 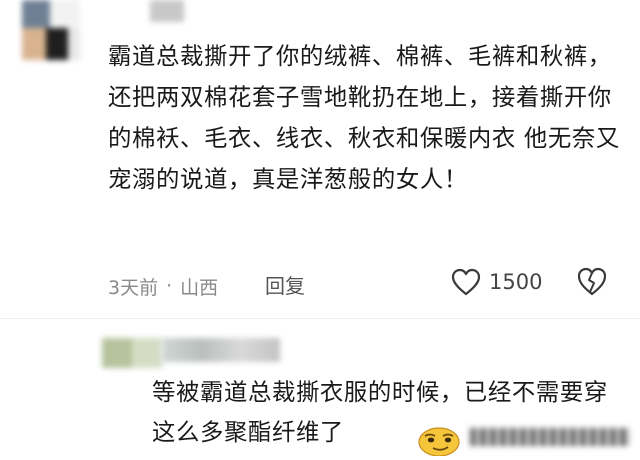 I want to click on comment-time: 3天前, so click(x=133, y=287).